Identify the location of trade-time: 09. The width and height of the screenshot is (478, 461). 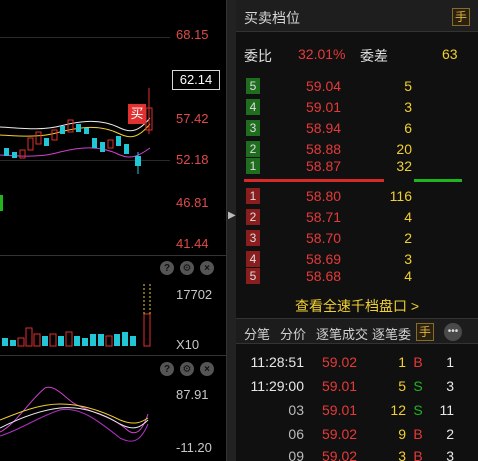
(296, 454).